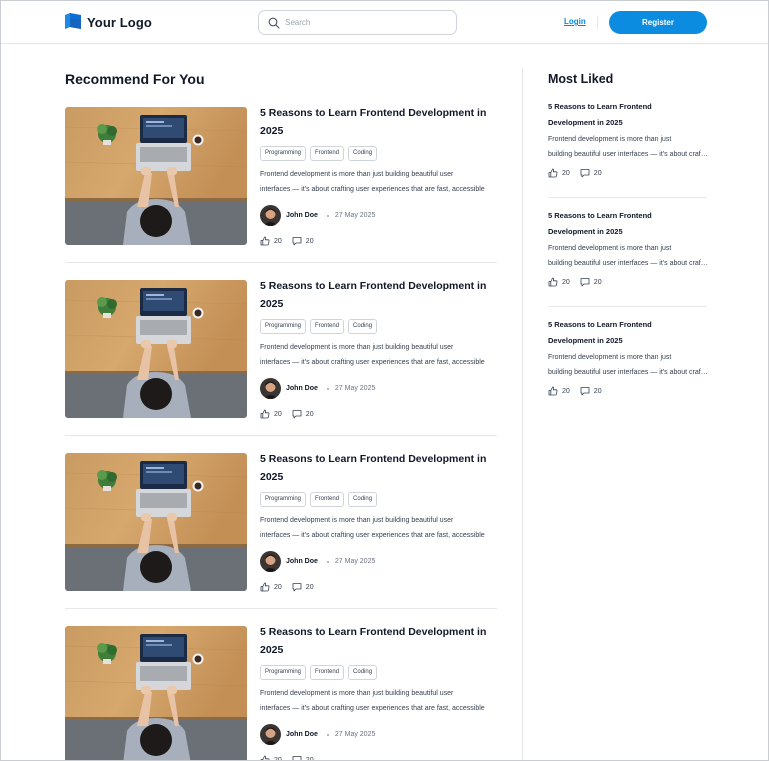 This screenshot has height=761, width=769. What do you see at coordinates (597, 22) in the screenshot?
I see `header-divider` at bounding box center [597, 22].